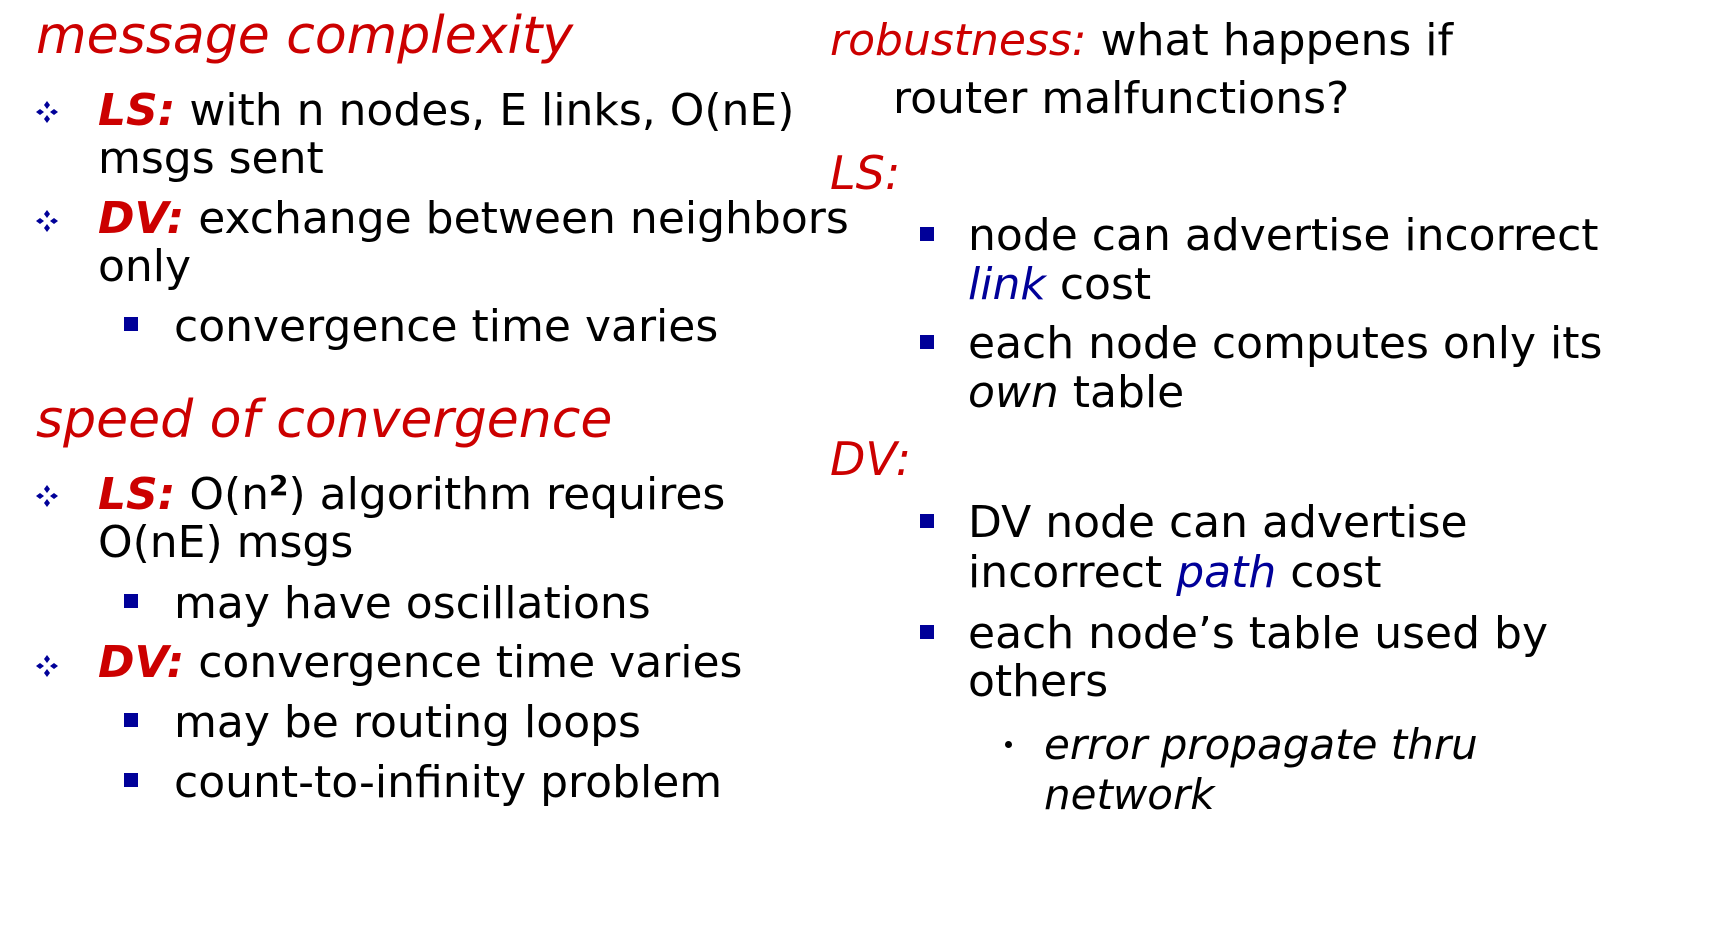 Image resolution: width=1730 pixels, height=936 pixels. I want to click on heading-speed-of-convergence: speed of convergence, so click(324, 420).